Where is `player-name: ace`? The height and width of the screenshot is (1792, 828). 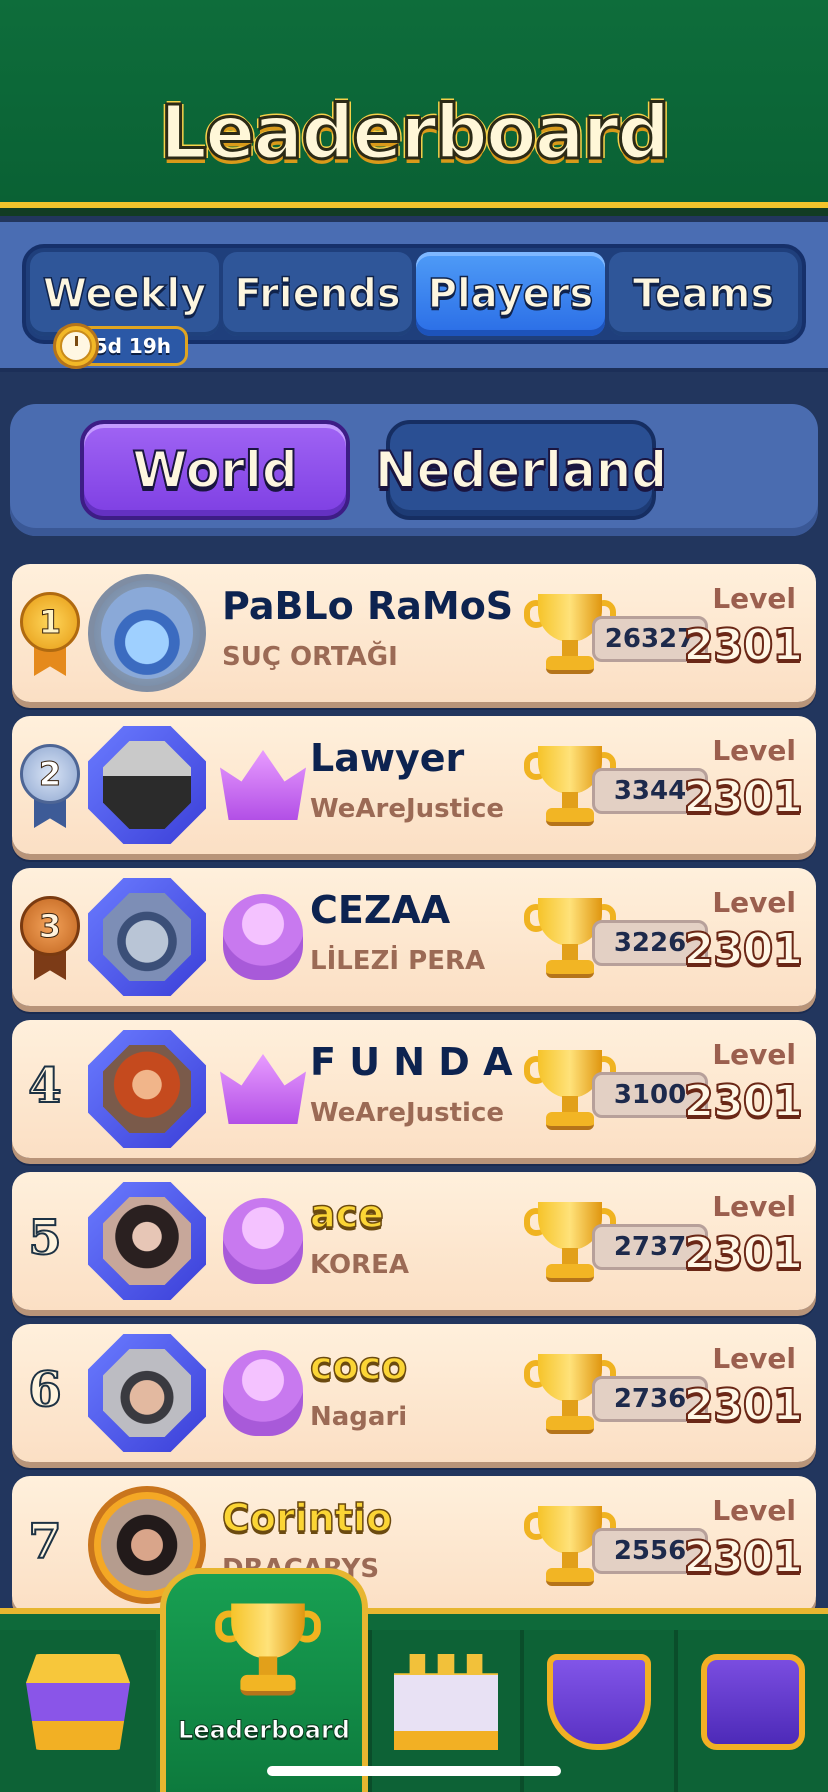
player-name: ace is located at coordinates (346, 1214).